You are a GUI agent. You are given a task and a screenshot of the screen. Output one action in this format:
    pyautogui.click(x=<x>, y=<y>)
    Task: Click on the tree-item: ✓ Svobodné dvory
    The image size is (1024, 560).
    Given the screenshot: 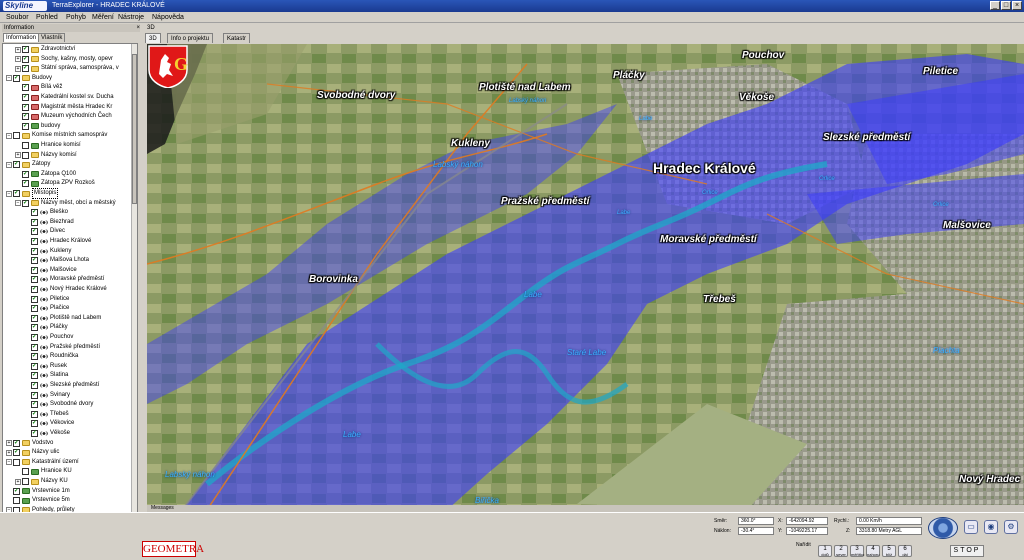 What is the action you would take?
    pyautogui.click(x=58, y=404)
    